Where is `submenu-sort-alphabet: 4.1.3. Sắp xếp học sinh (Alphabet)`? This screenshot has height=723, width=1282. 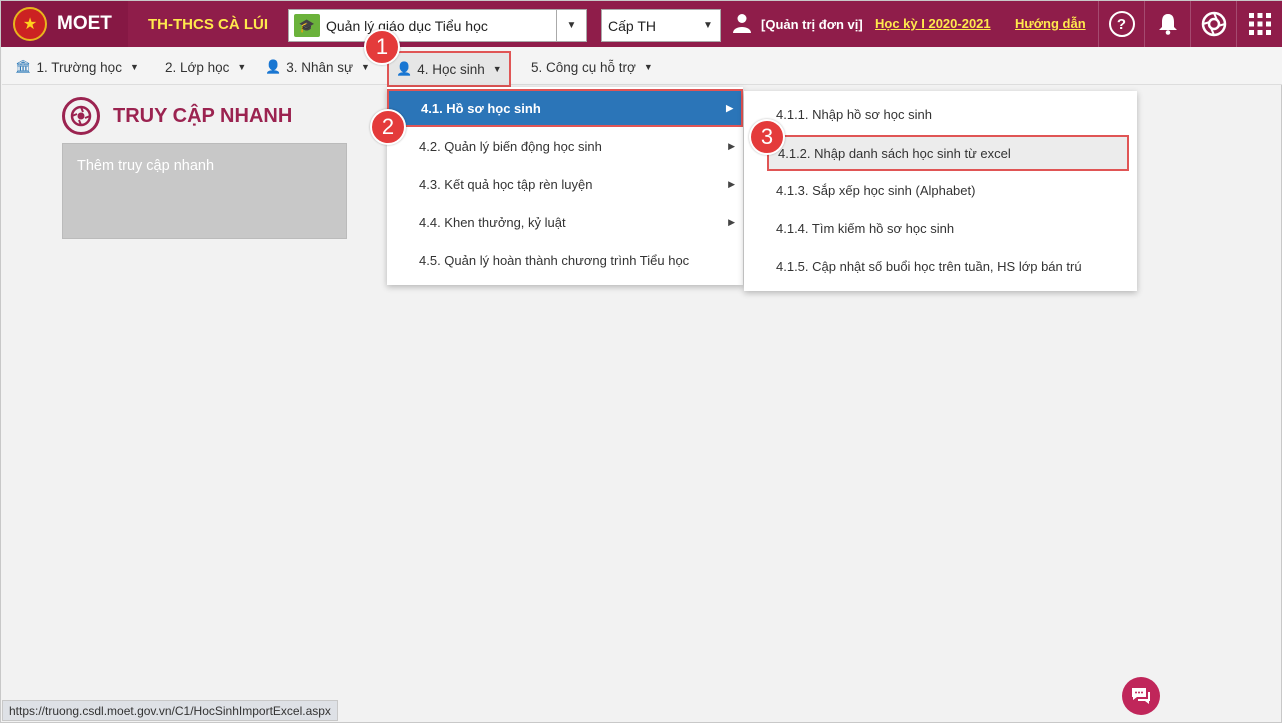
submenu-sort-alphabet: 4.1.3. Sắp xếp học sinh (Alphabet) is located at coordinates (940, 190).